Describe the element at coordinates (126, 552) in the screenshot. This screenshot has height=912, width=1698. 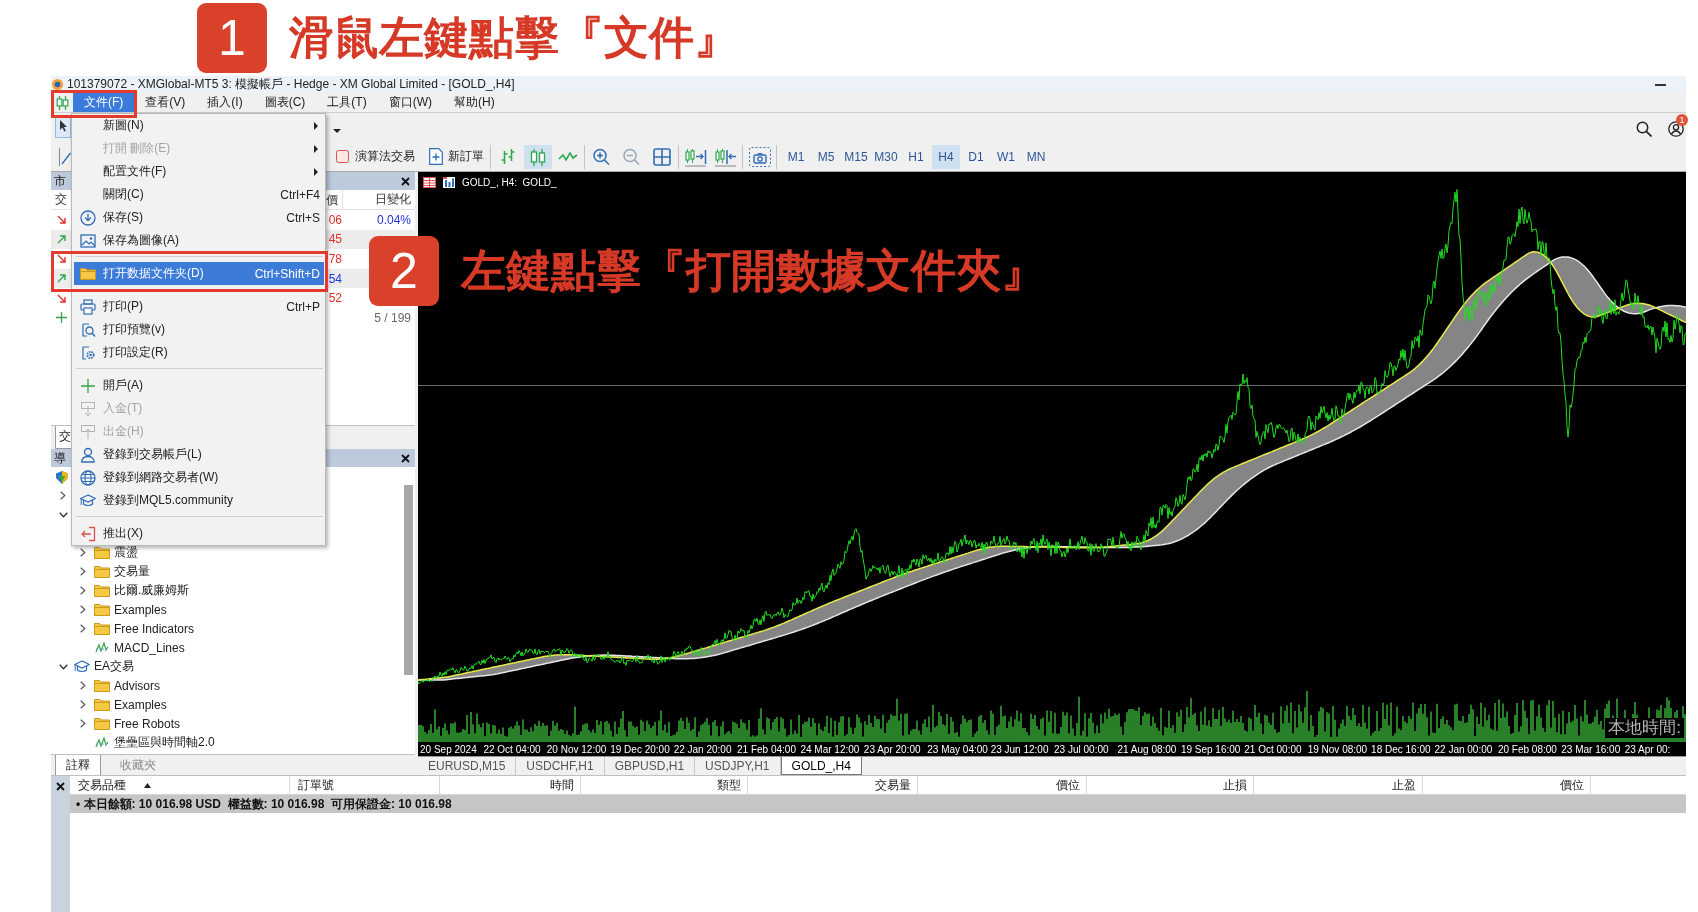
I see `tree-item: 震盪` at that location.